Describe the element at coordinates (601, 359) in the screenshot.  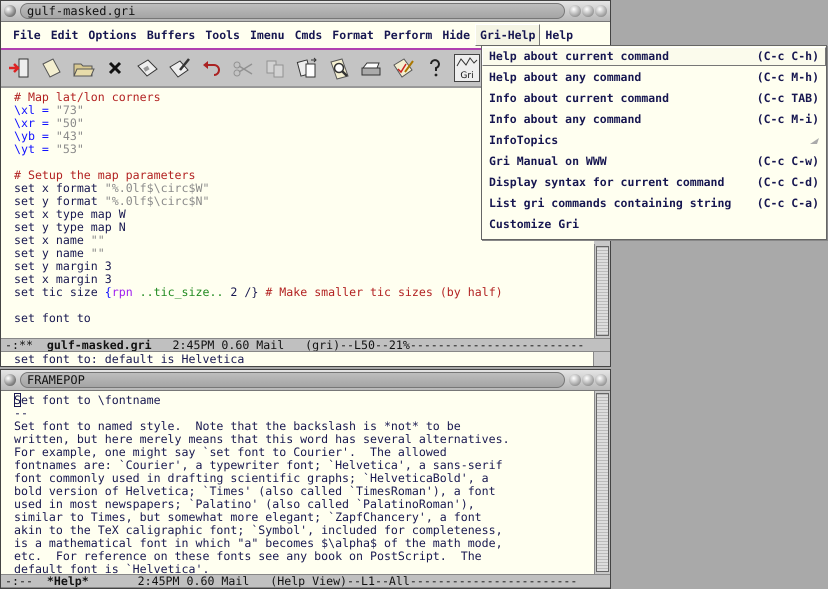
I see `scrollbar-corner` at that location.